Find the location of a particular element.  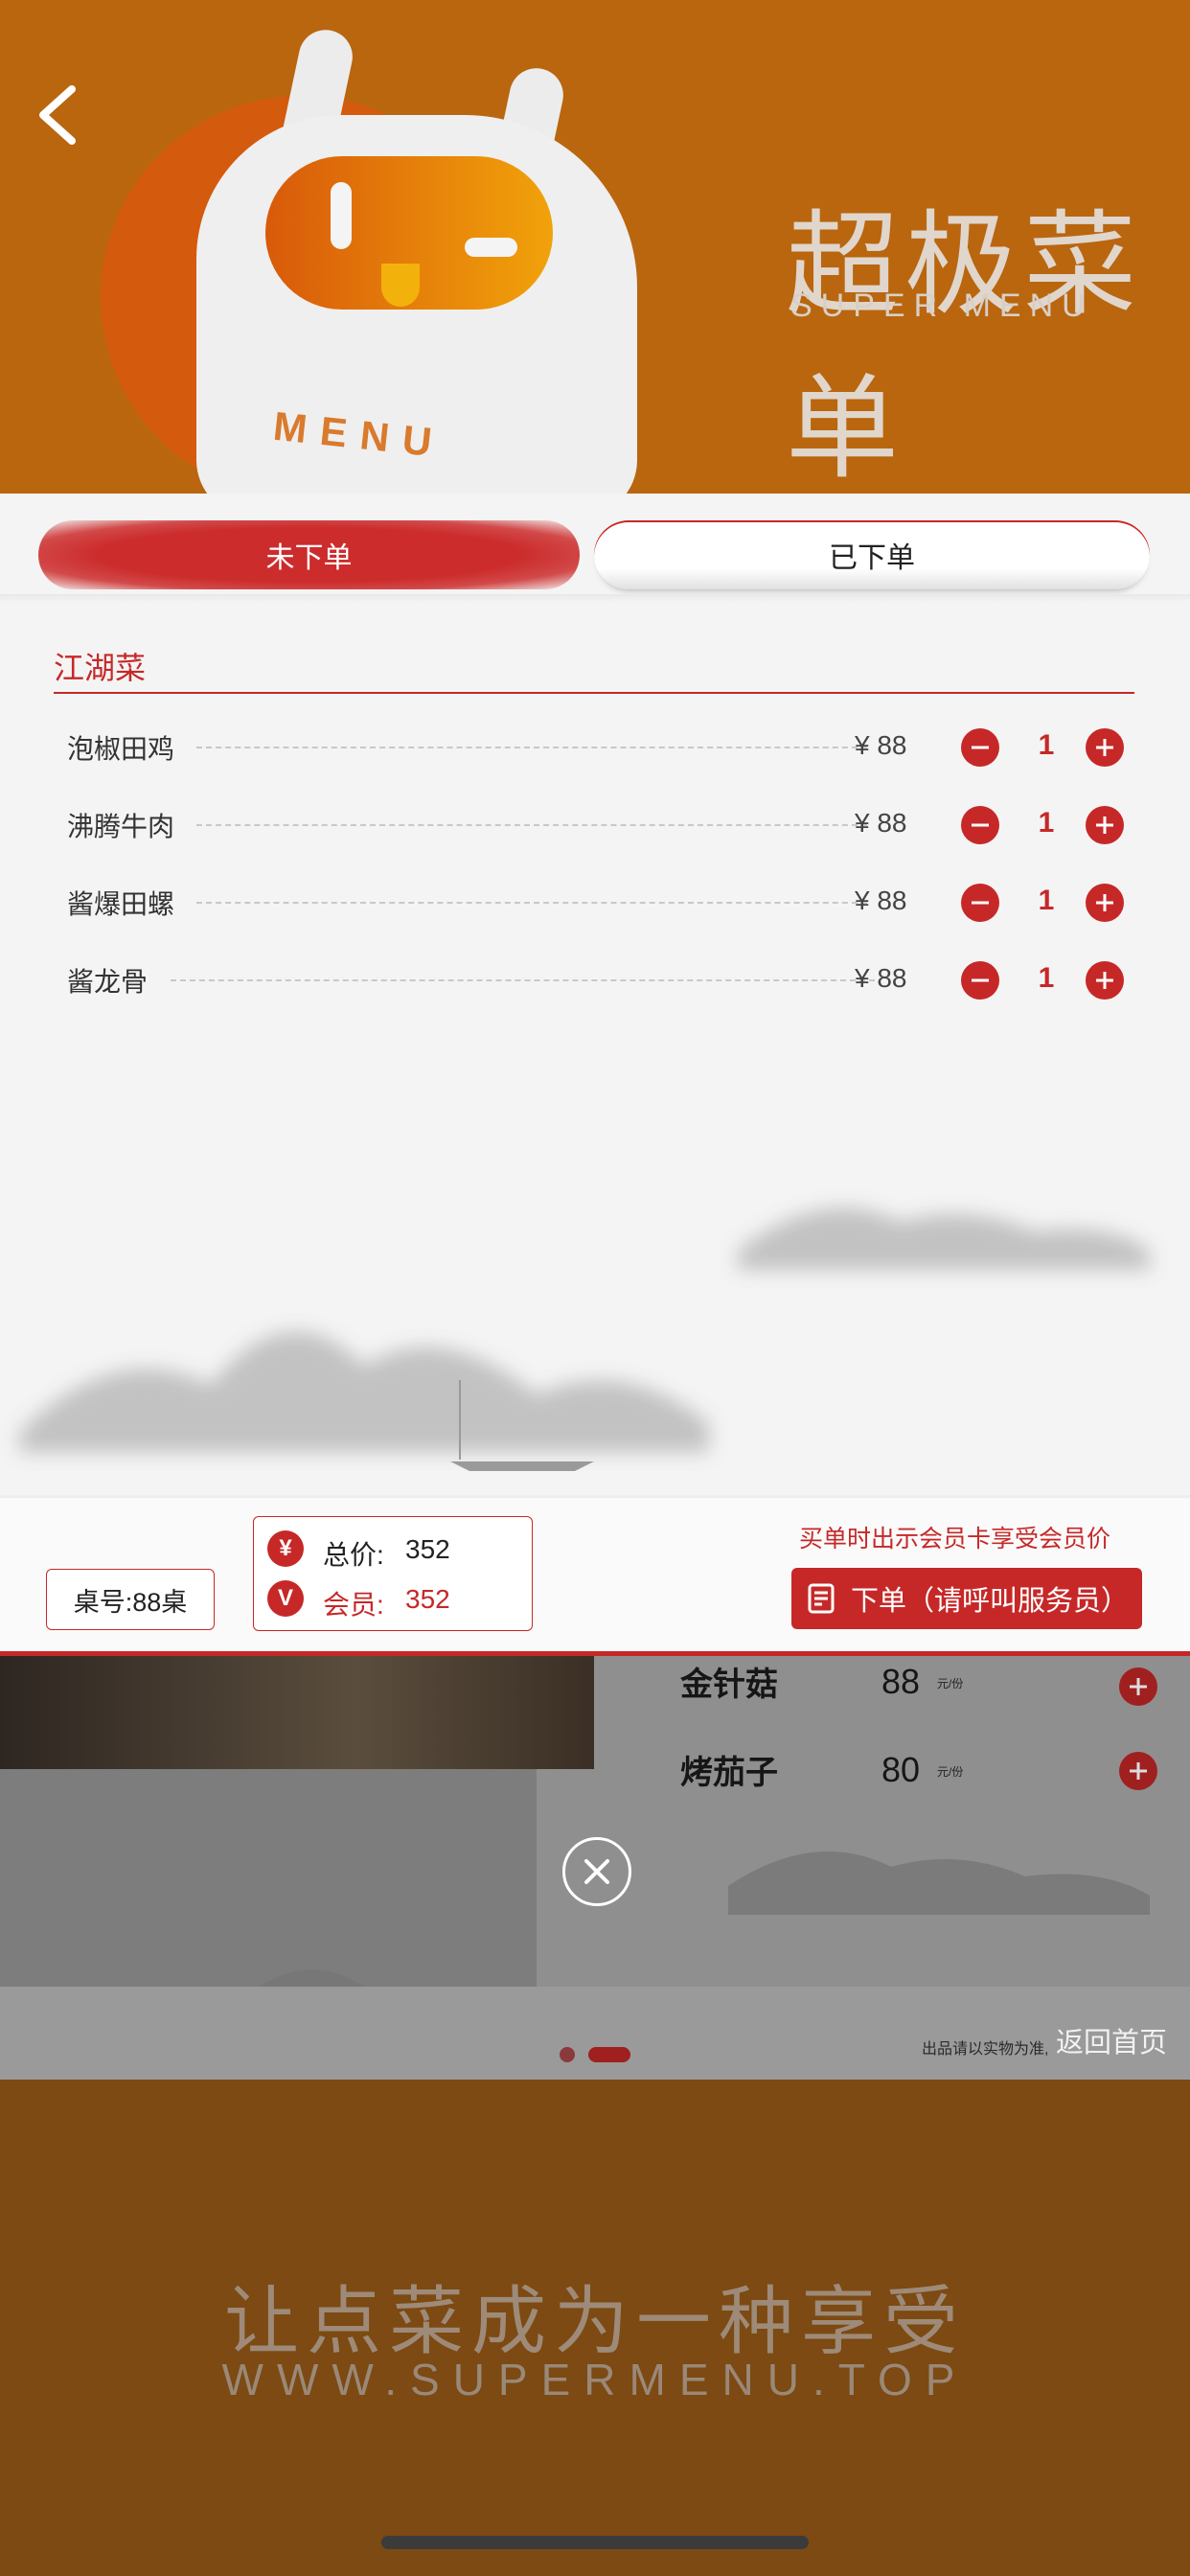

total-value: 352 is located at coordinates (428, 1549).